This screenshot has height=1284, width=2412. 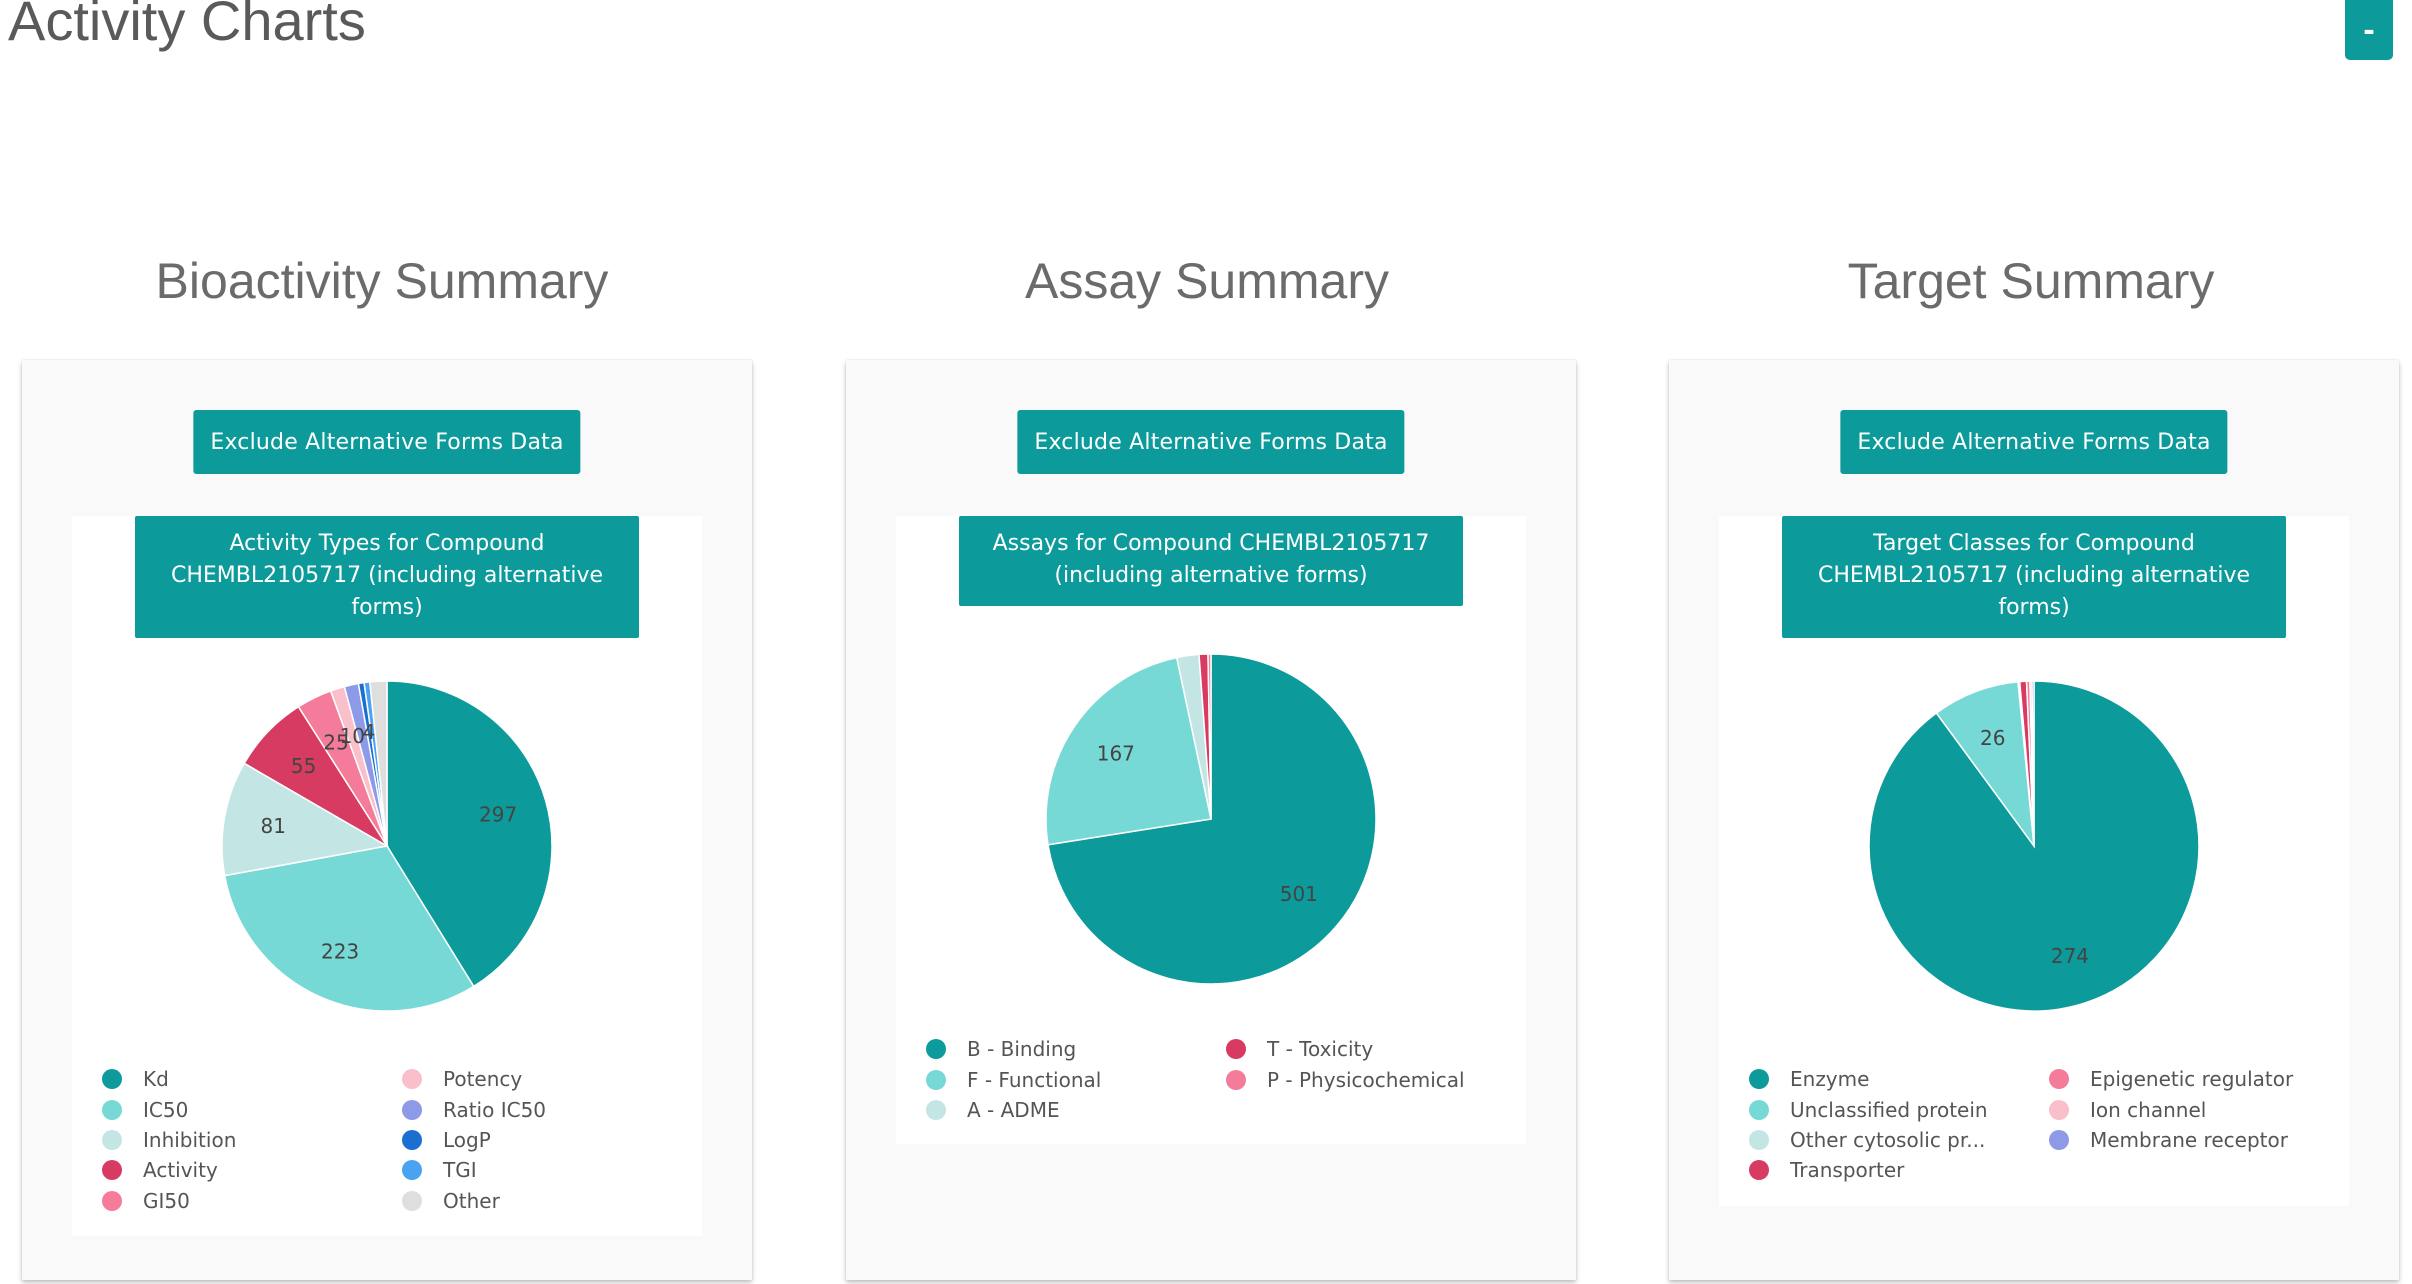 What do you see at coordinates (1899, 1079) in the screenshot?
I see `legend-item-enzyme: Enzyme` at bounding box center [1899, 1079].